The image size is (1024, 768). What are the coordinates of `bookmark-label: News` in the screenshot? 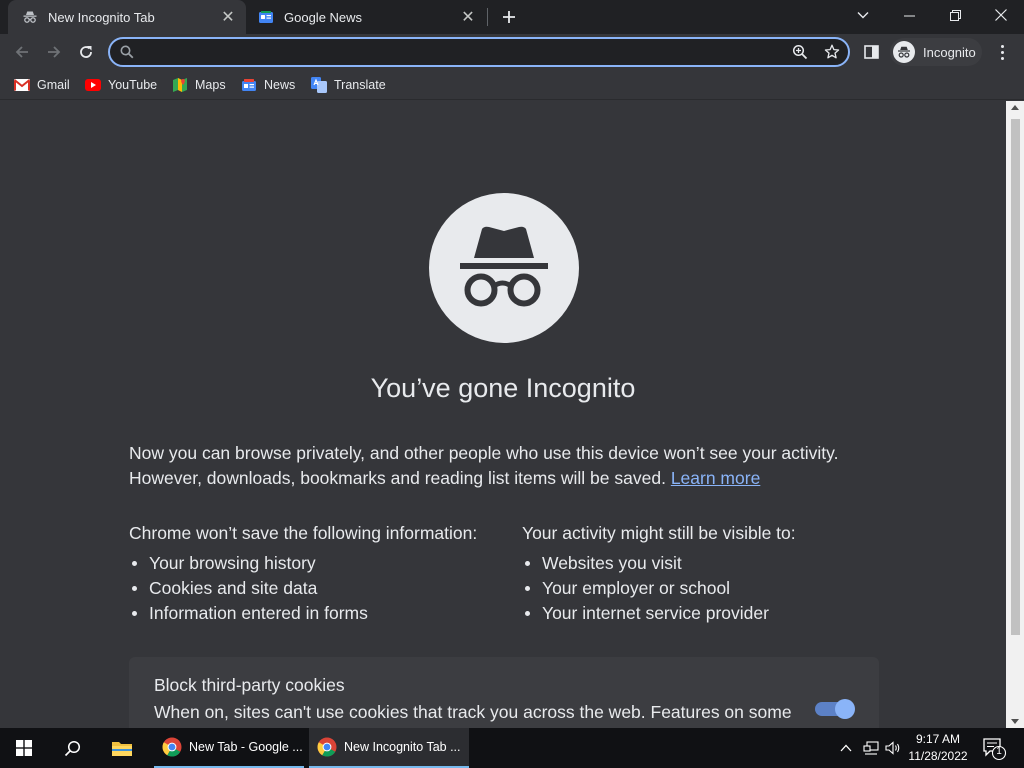 It's located at (280, 85).